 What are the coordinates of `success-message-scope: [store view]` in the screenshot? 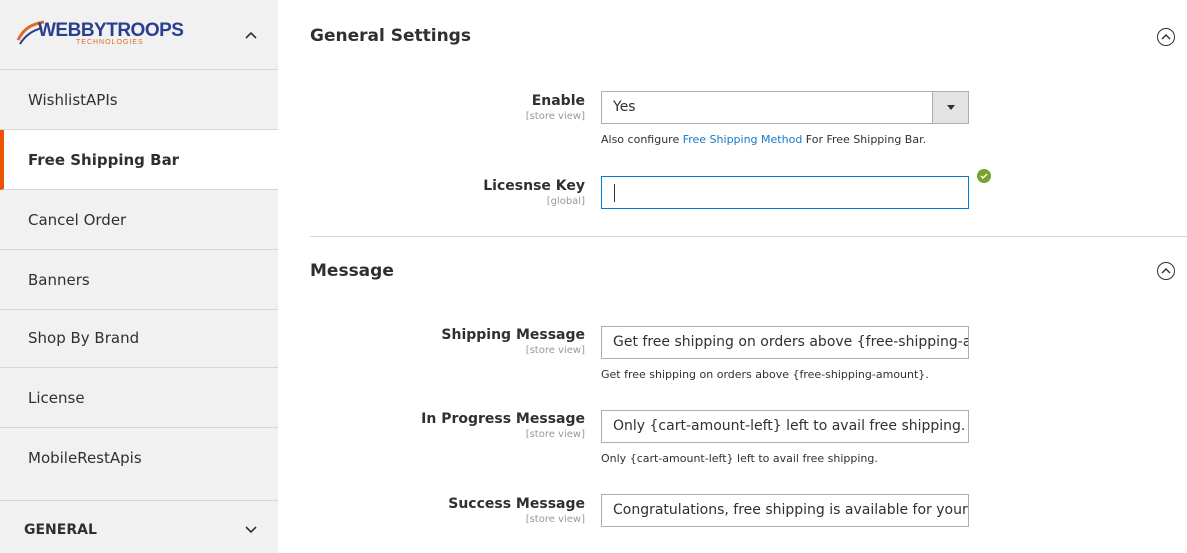 It's located at (555, 519).